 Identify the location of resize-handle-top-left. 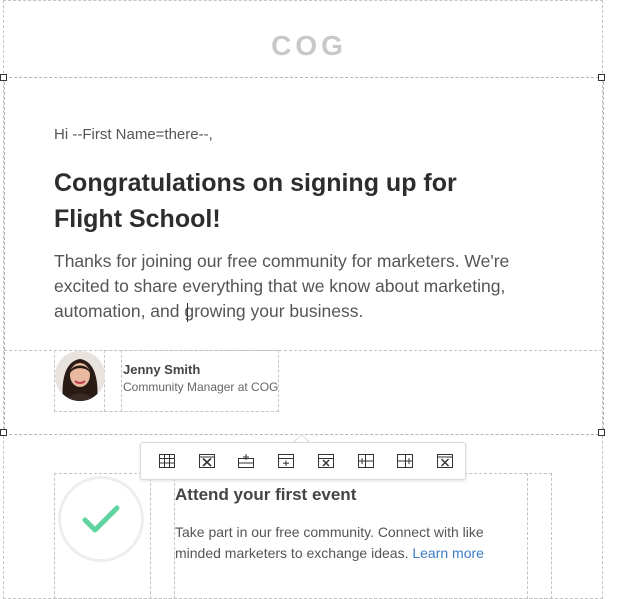
(3, 77).